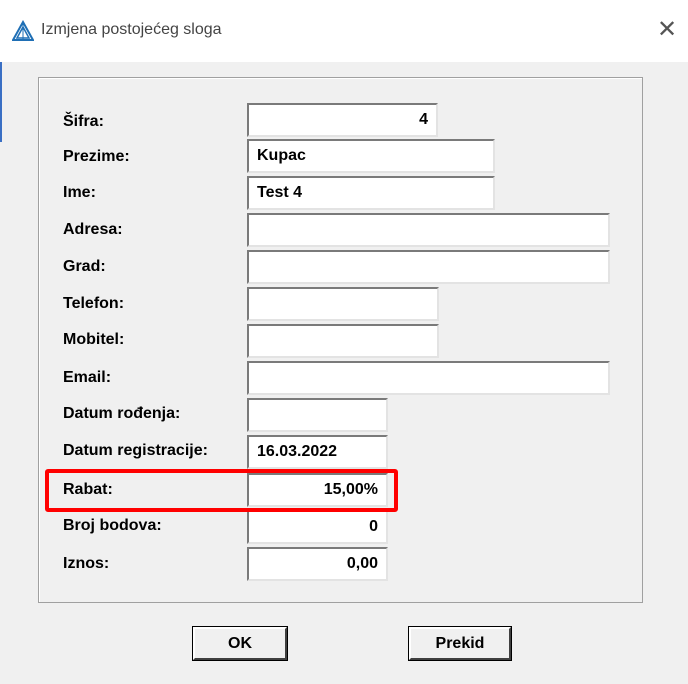 The width and height of the screenshot is (688, 684). Describe the element at coordinates (371, 156) in the screenshot. I see `prezime-field: Kupac` at that location.